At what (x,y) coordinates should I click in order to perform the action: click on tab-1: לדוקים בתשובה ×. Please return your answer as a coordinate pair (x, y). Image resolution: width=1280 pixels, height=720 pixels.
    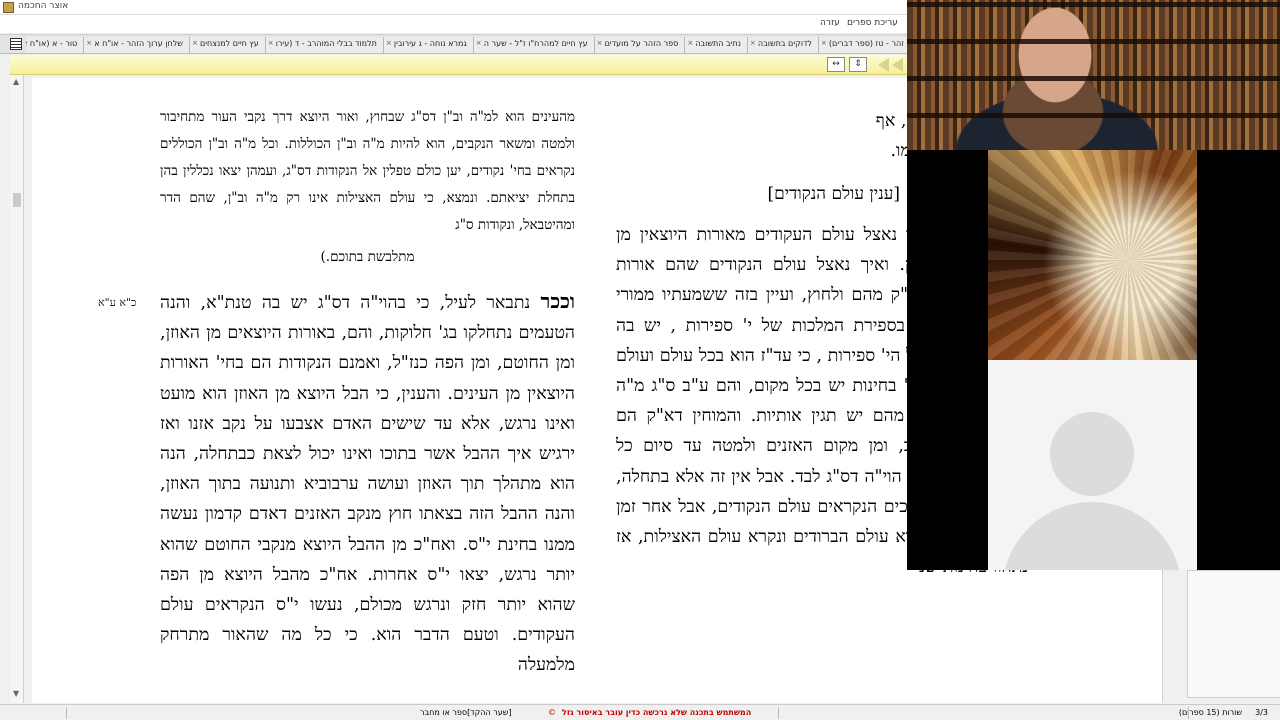
    Looking at the image, I should click on (782, 45).